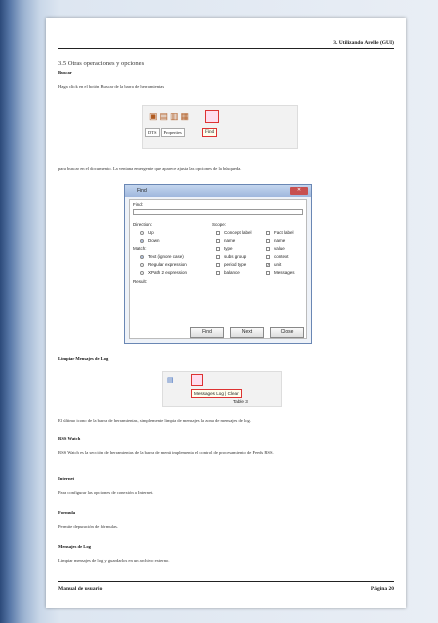 The height and width of the screenshot is (623, 438). Describe the element at coordinates (219, 224) in the screenshot. I see `scope-label: Scope:` at that location.